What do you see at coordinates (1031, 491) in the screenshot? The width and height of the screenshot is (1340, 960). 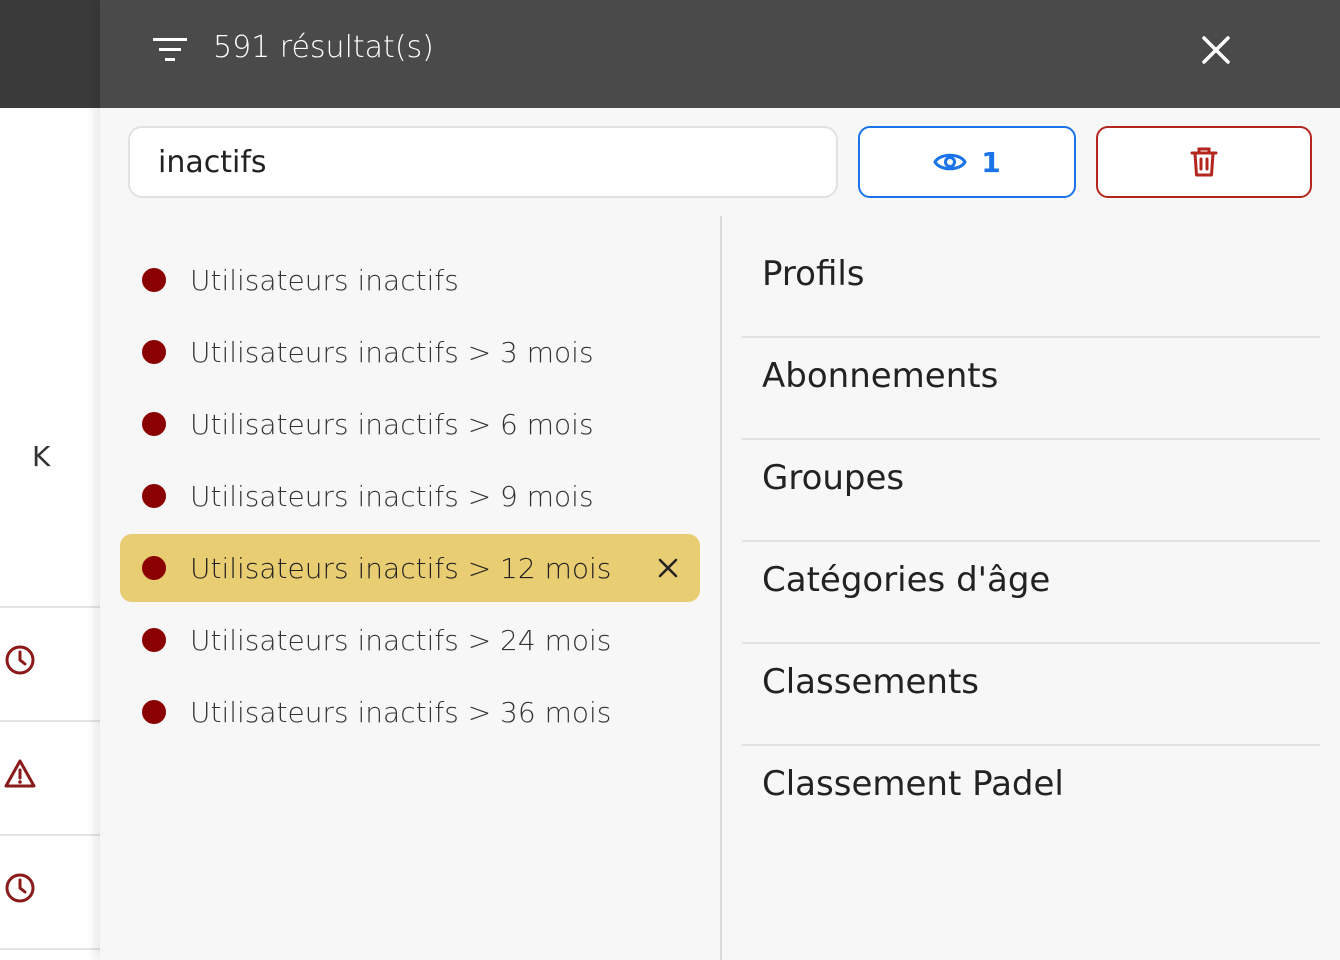 I see `category-item-groupes: Groupes` at bounding box center [1031, 491].